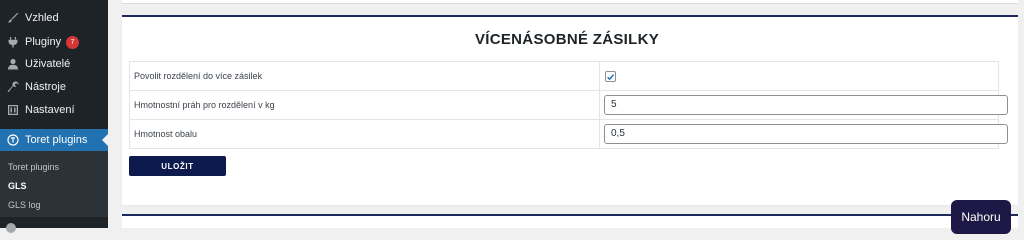 The image size is (1024, 240). I want to click on wrench-icon, so click(13, 87).